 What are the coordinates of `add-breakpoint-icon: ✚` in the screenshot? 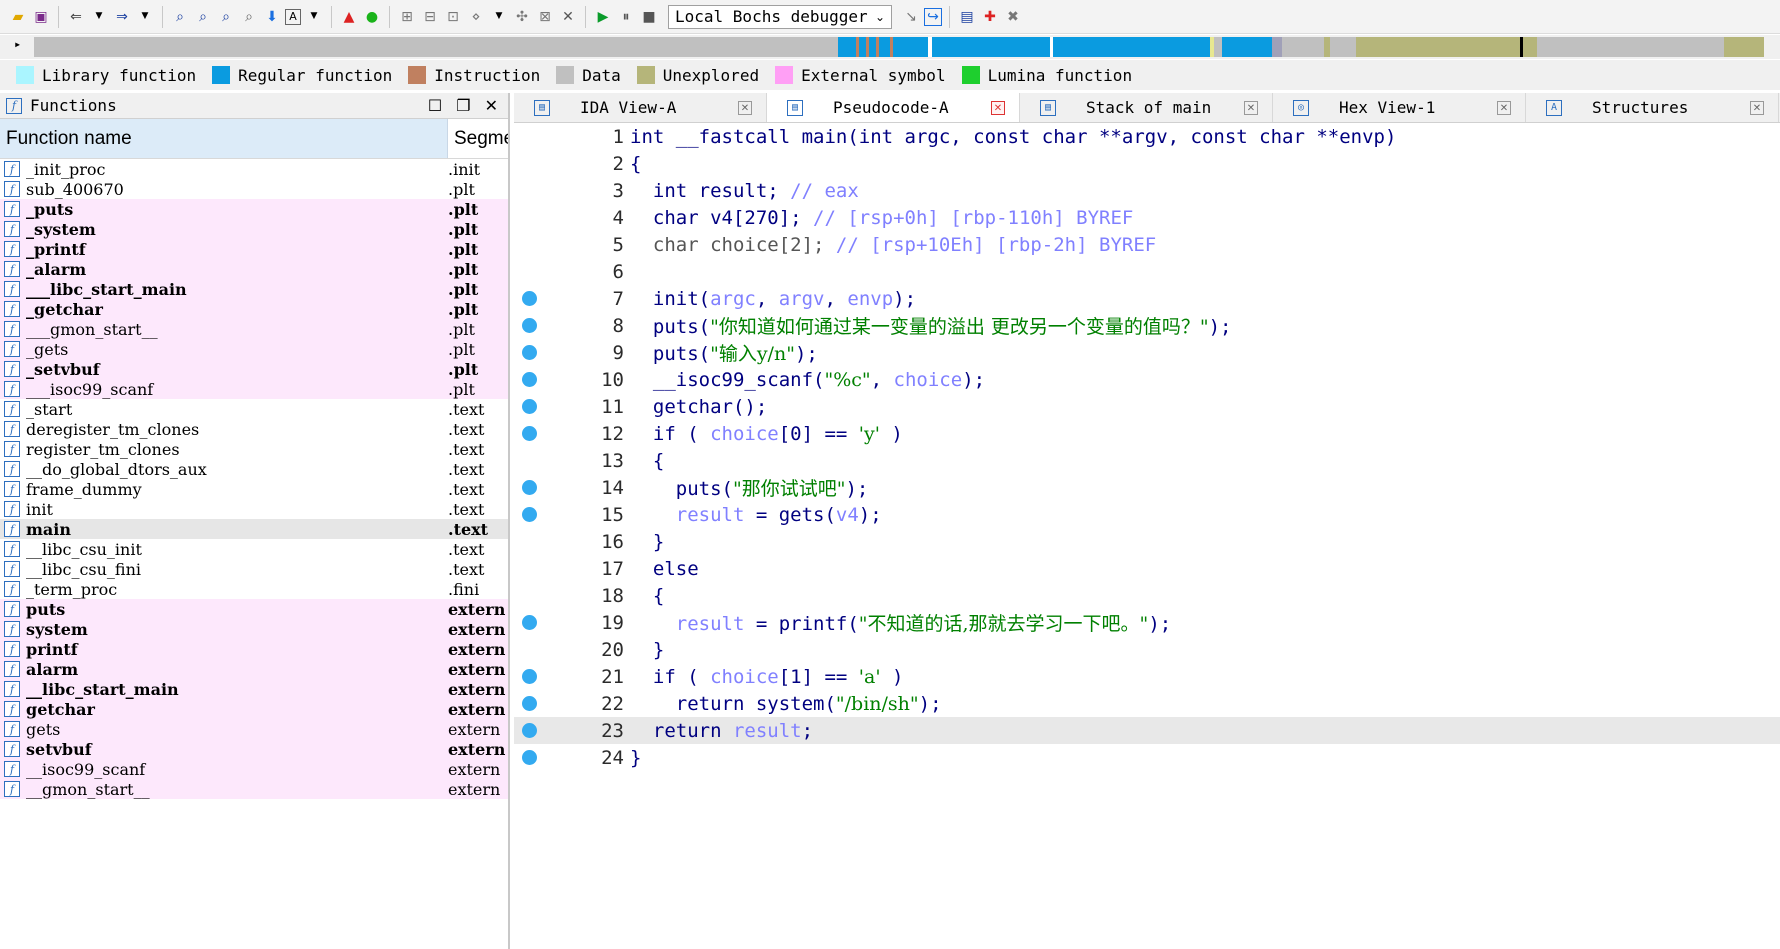 It's located at (990, 17).